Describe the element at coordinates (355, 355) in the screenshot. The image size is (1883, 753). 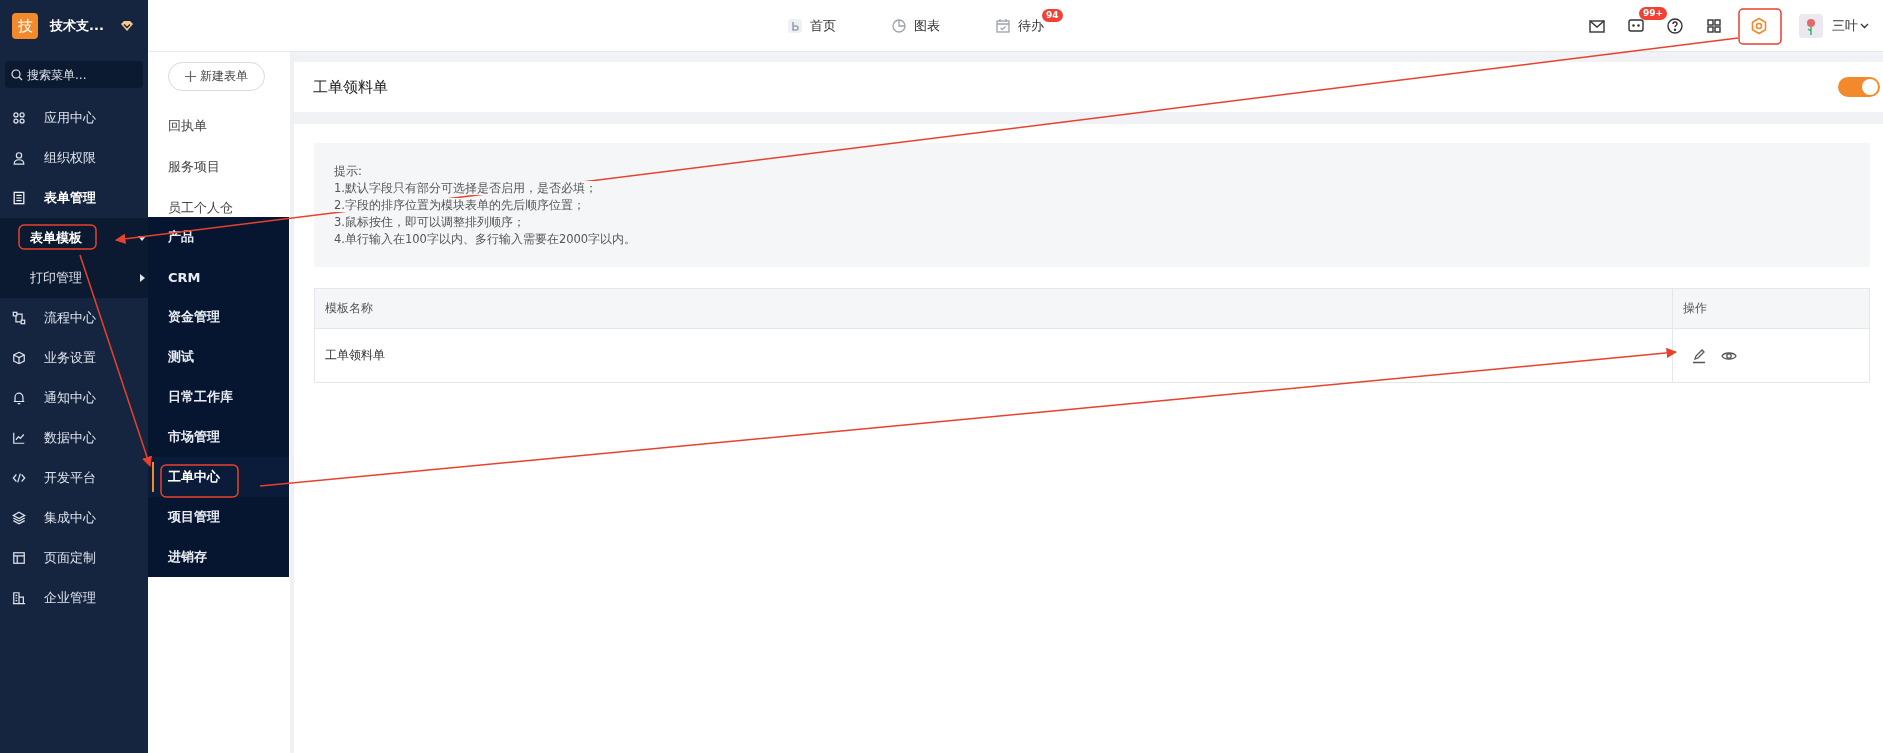
I see `table-cell: 工单领料单` at that location.